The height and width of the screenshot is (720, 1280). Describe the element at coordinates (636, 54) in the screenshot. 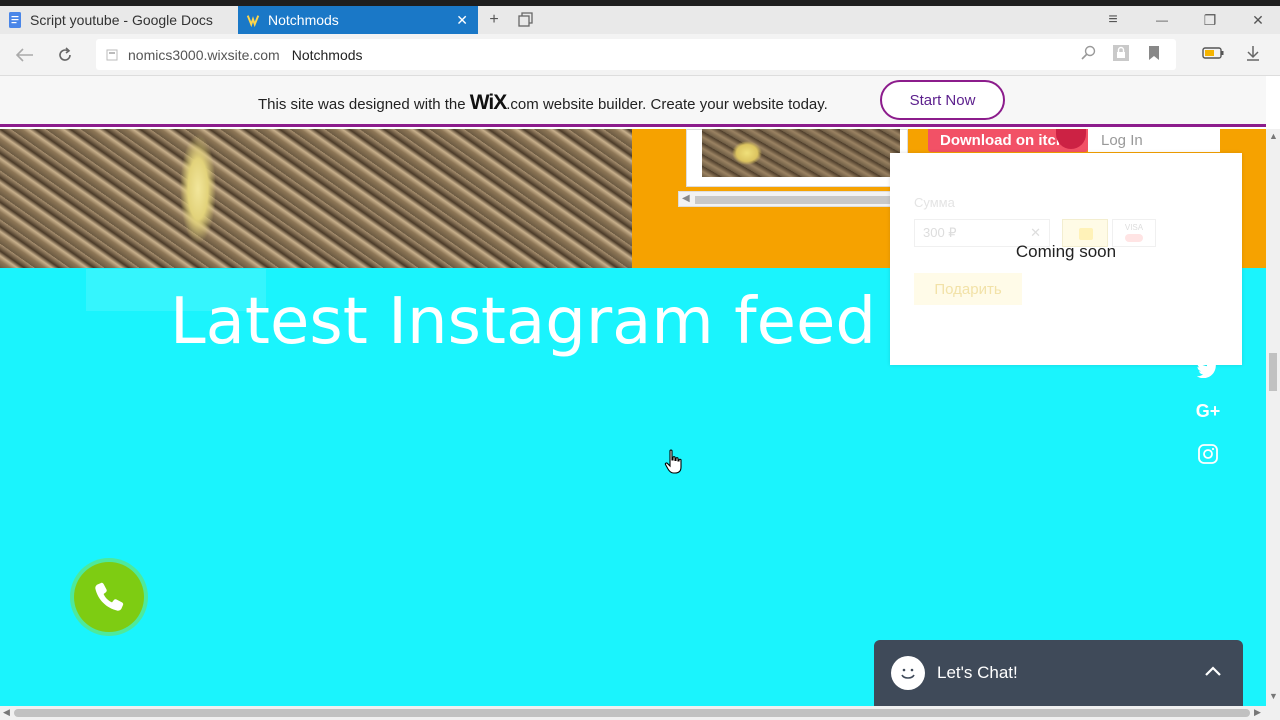

I see `url-field: nomics3000.wixsite.com Notchmods` at that location.